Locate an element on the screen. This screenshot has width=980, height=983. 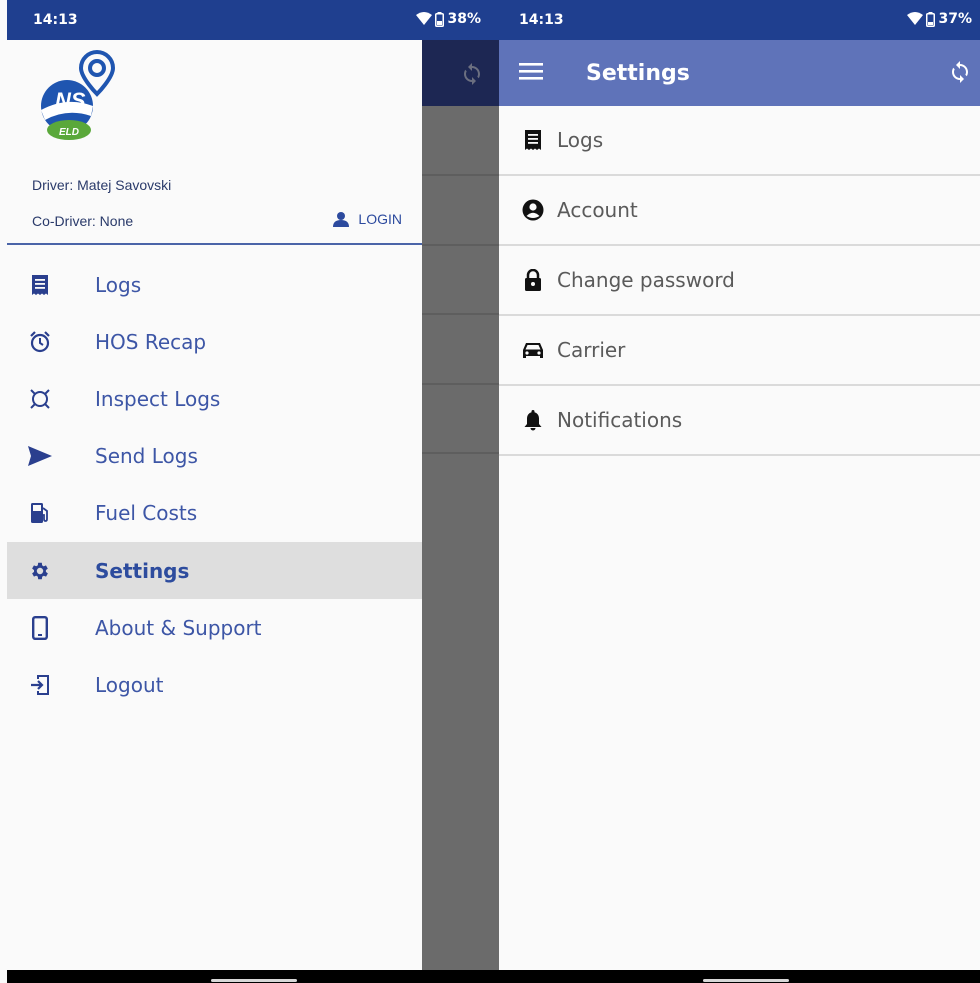
nav-item-label: Fuel Costs is located at coordinates (146, 512).